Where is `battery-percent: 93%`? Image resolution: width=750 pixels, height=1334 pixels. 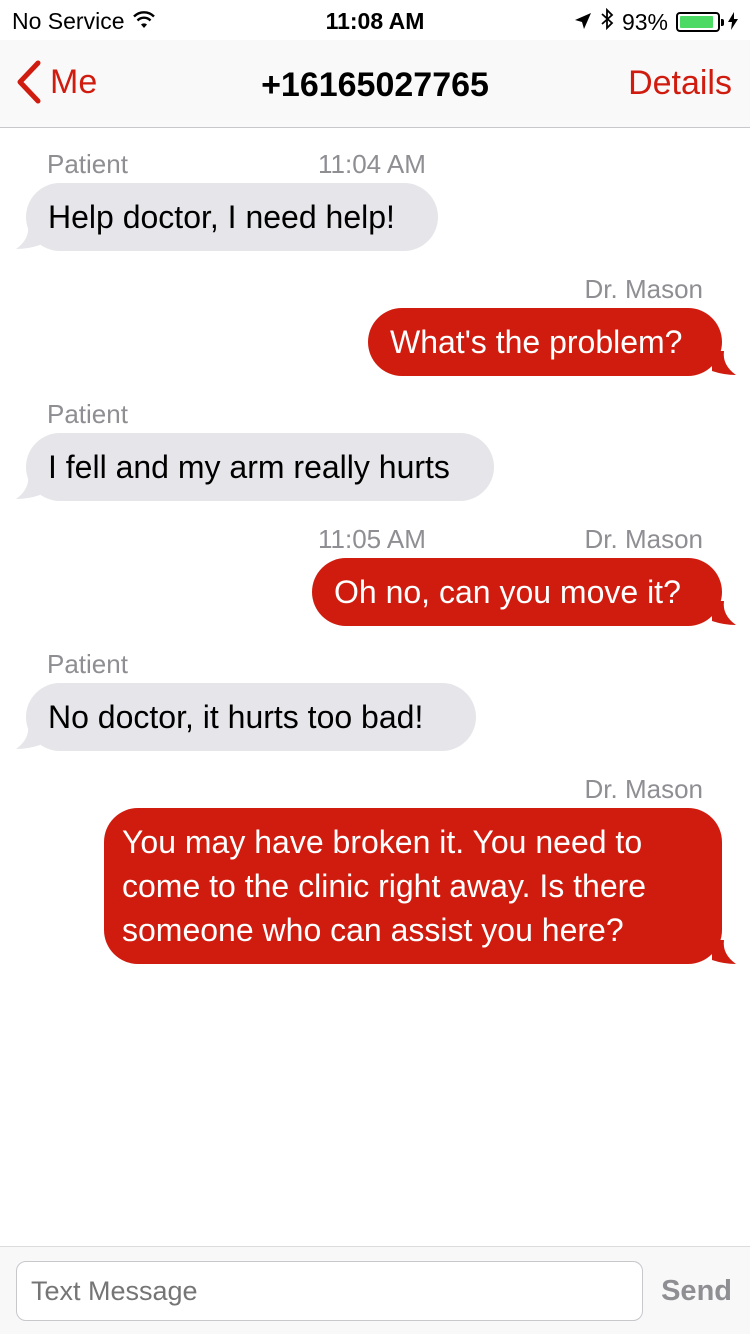
battery-percent: 93% is located at coordinates (644, 21).